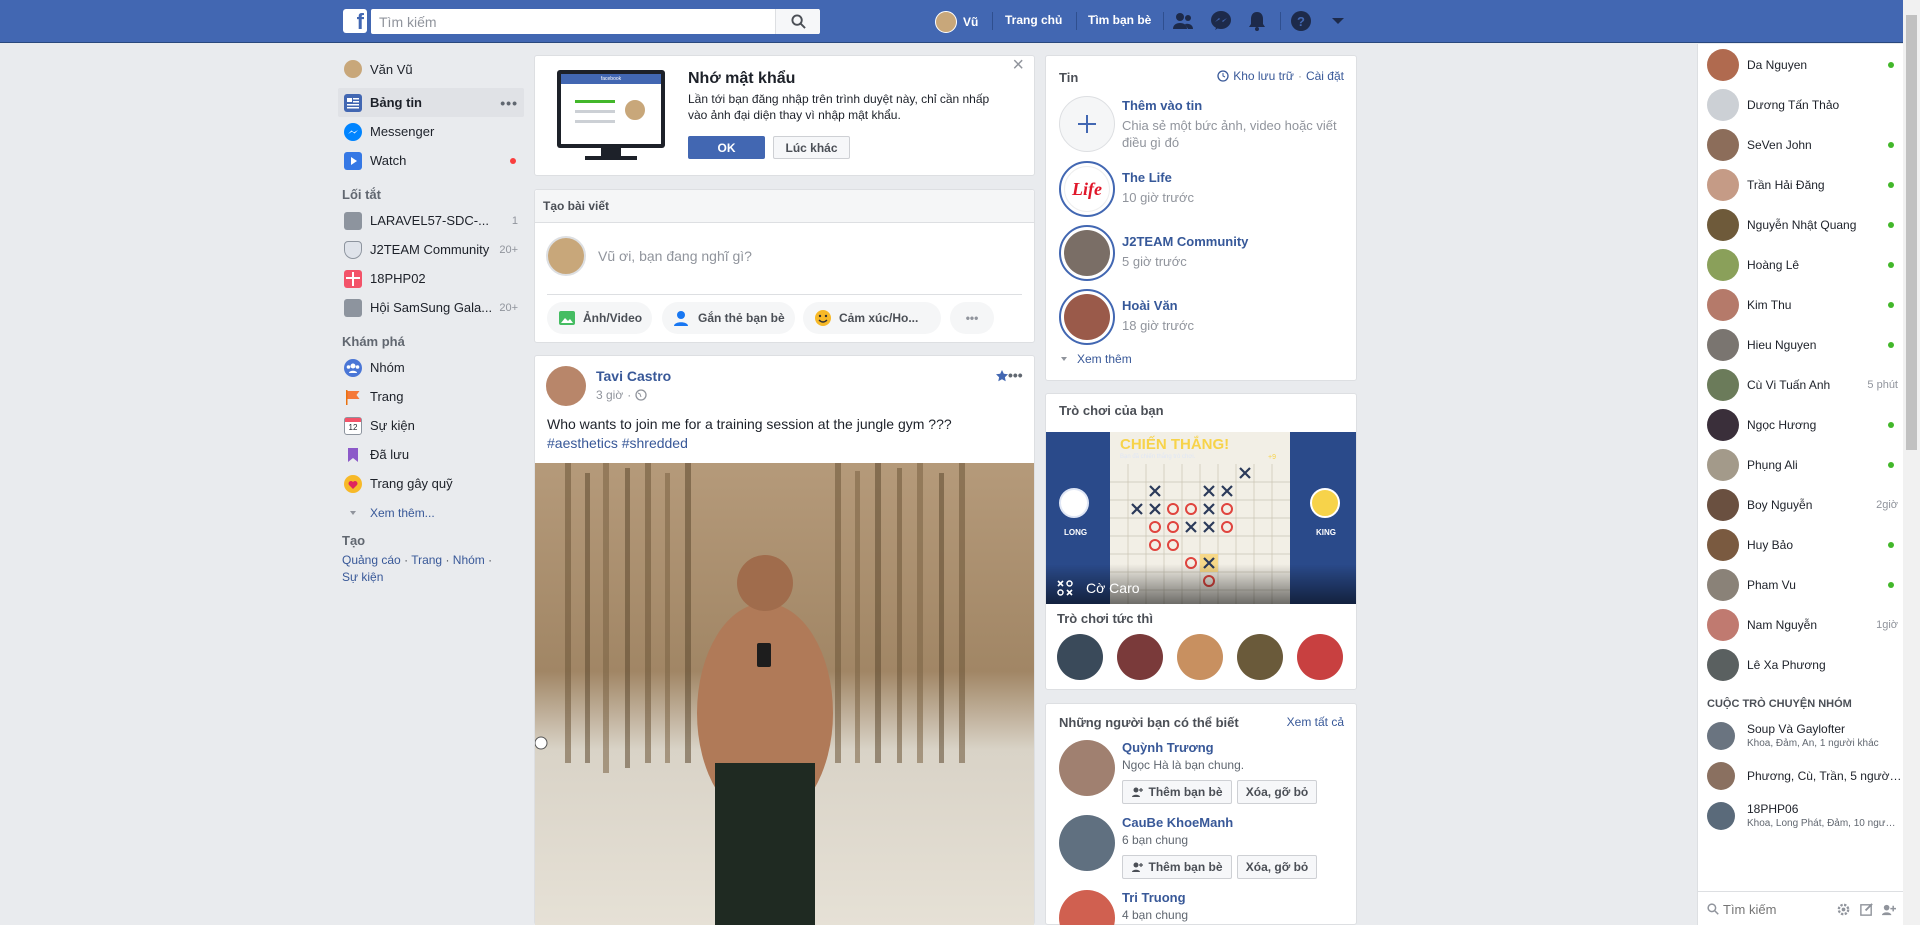  What do you see at coordinates (1301, 21) in the screenshot?
I see `help-icon: ?` at bounding box center [1301, 21].